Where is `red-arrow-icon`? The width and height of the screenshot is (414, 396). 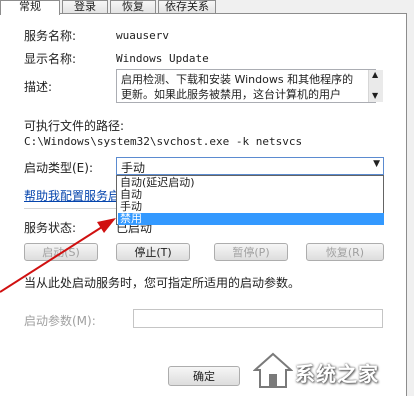 red-arrow-icon is located at coordinates (58, 255).